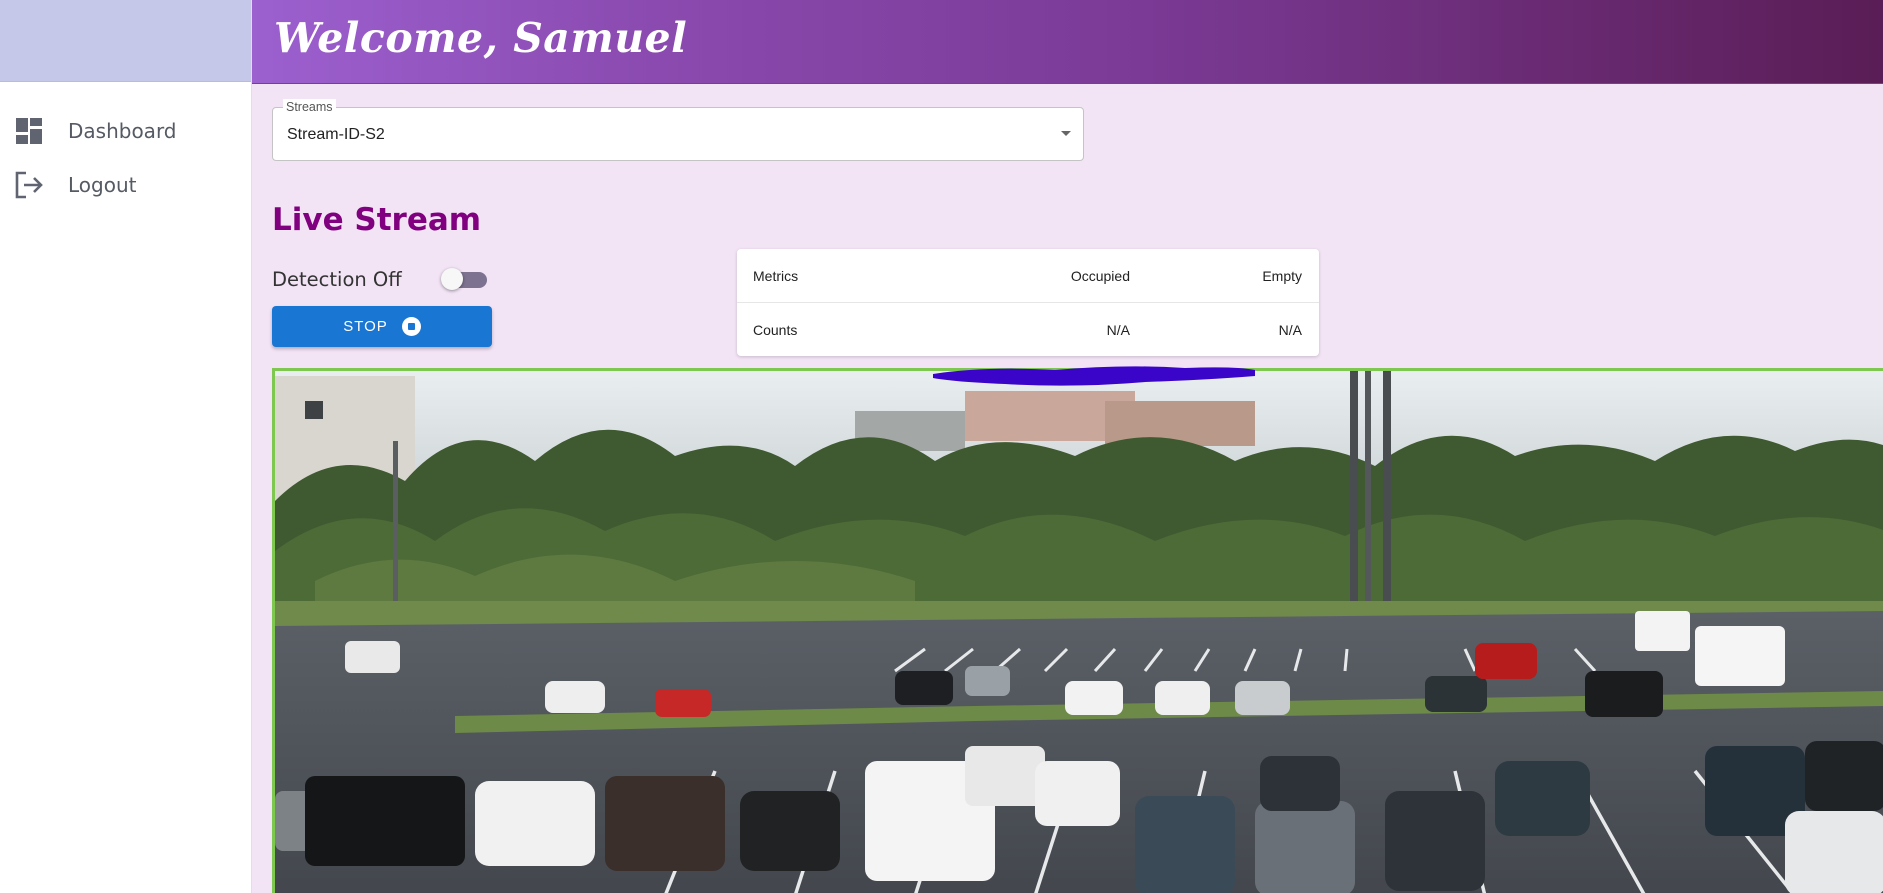 Image resolution: width=1883 pixels, height=893 pixels. What do you see at coordinates (126, 446) in the screenshot?
I see `sidebar: Dashboard Logout` at bounding box center [126, 446].